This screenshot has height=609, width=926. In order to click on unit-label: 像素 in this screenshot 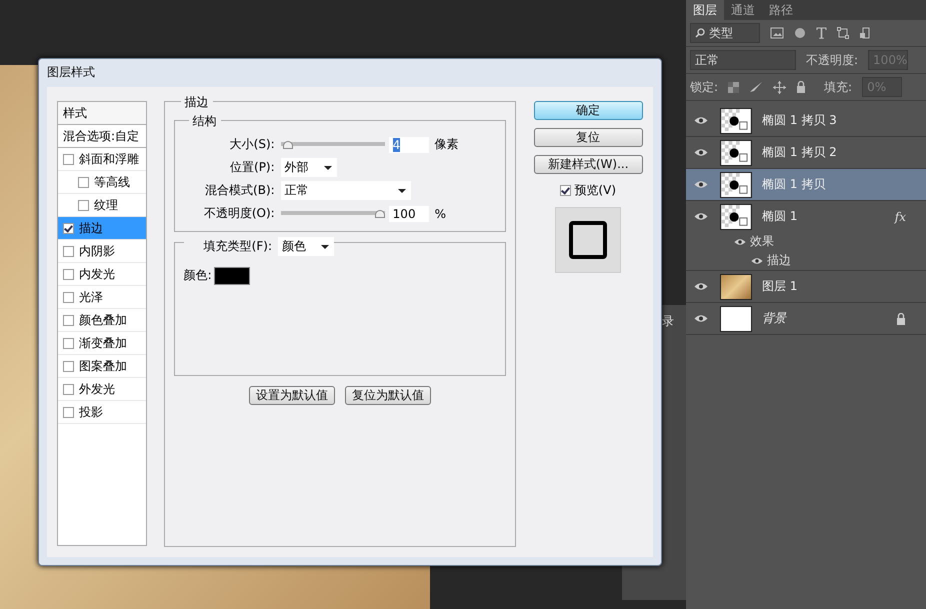, I will do `click(446, 144)`.